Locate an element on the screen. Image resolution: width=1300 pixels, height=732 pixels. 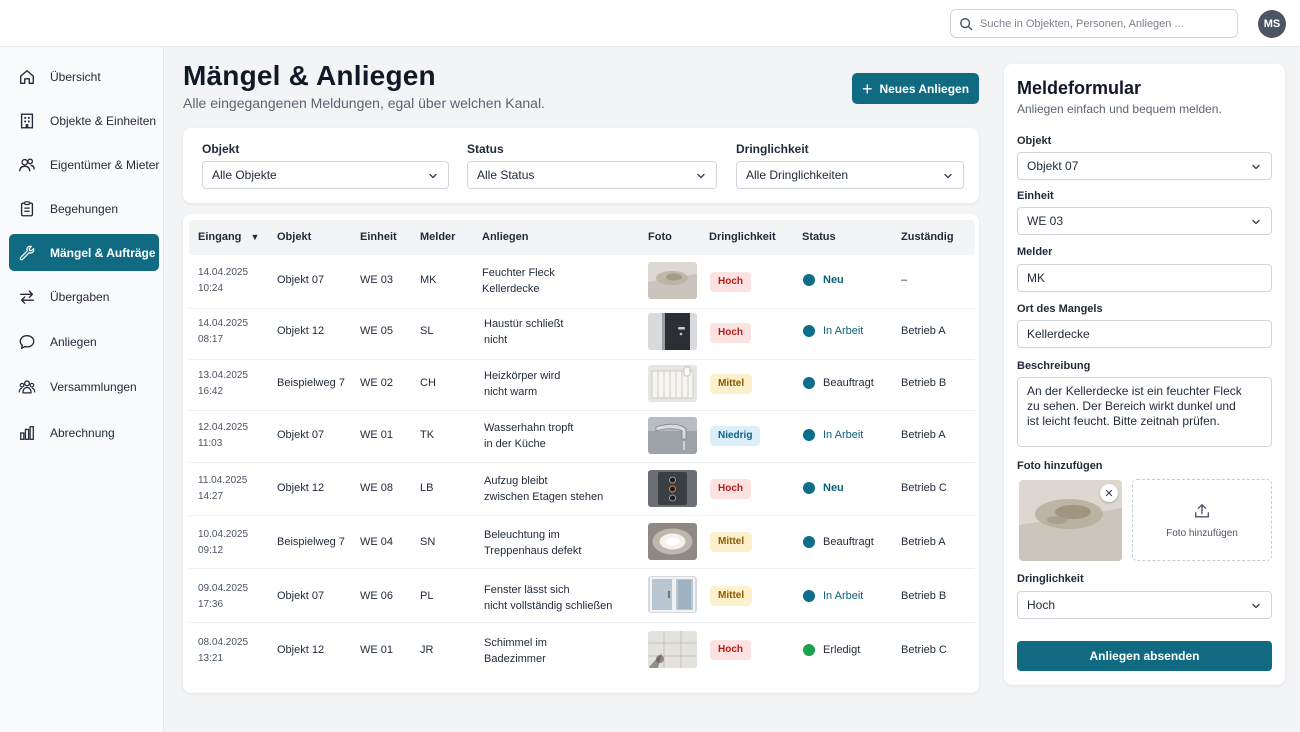
form-melder-field: MK is located at coordinates (1144, 278).